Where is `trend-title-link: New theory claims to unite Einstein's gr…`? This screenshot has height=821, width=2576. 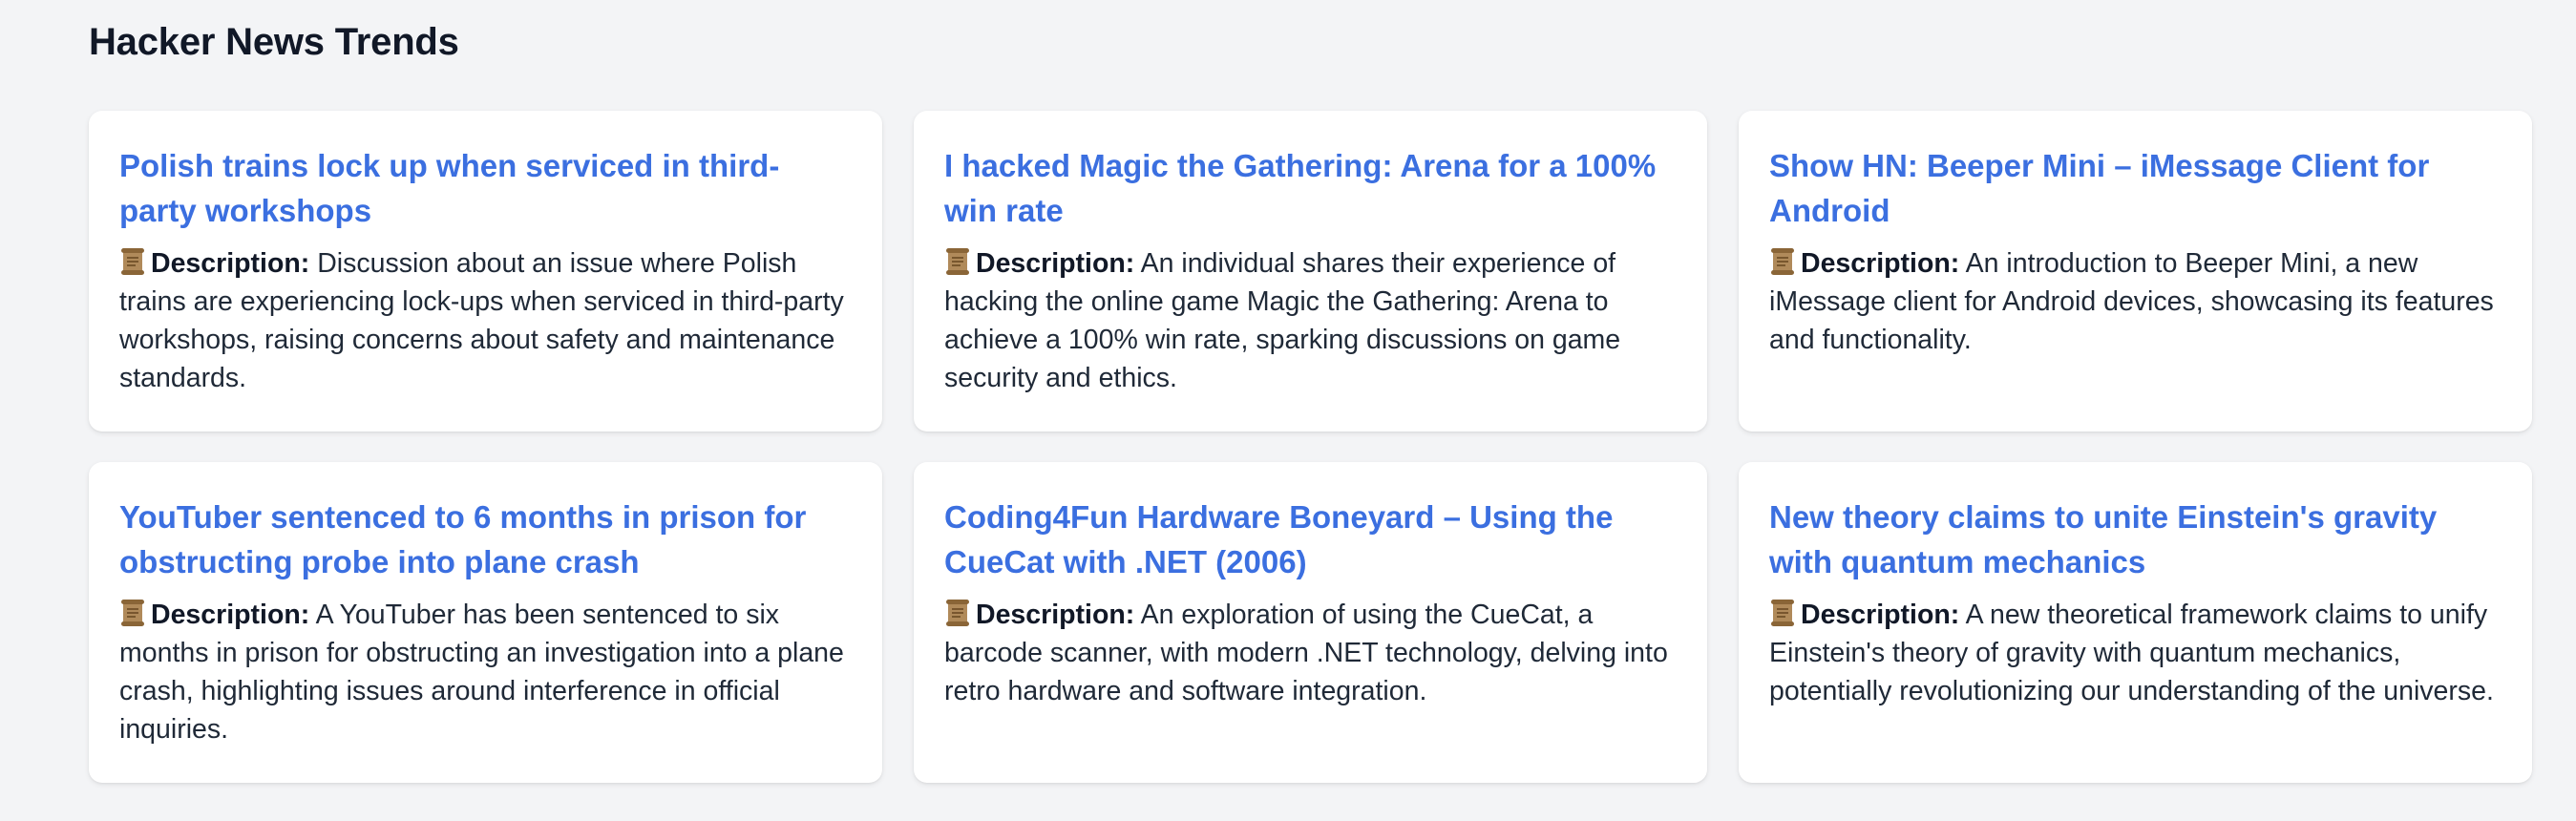 trend-title-link: New theory claims to unite Einstein's gr… is located at coordinates (2135, 539).